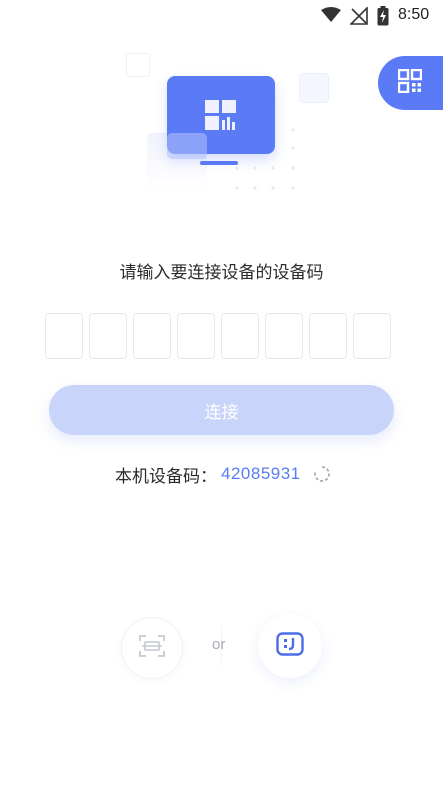 The width and height of the screenshot is (443, 787). What do you see at coordinates (414, 14) in the screenshot?
I see `status-time: 8:50` at bounding box center [414, 14].